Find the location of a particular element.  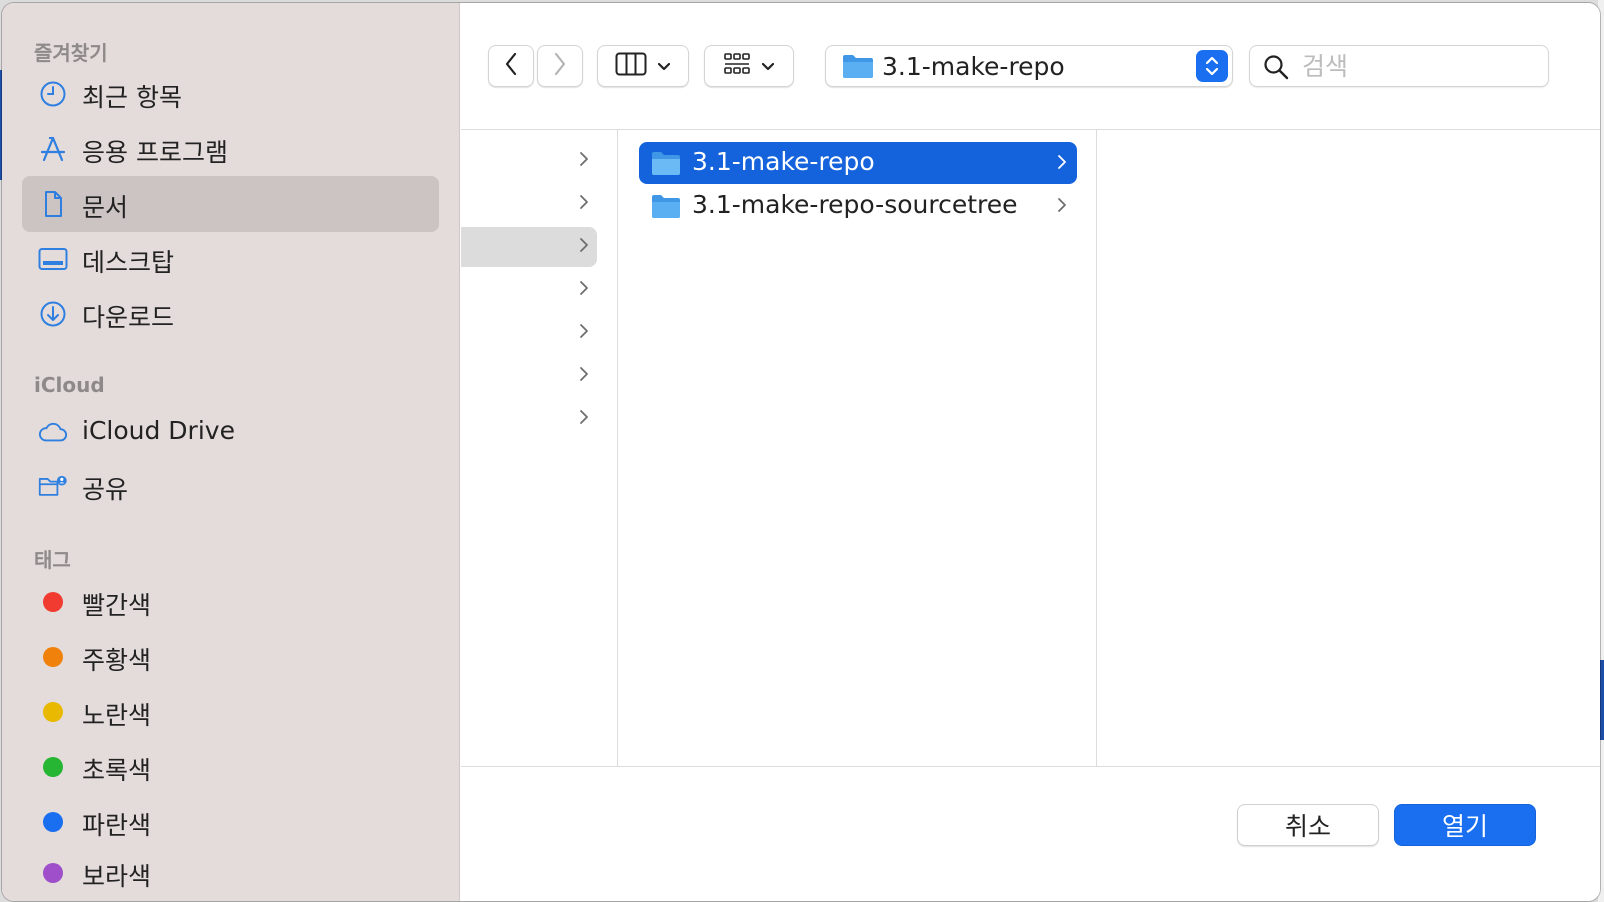

forward-button is located at coordinates (560, 66).